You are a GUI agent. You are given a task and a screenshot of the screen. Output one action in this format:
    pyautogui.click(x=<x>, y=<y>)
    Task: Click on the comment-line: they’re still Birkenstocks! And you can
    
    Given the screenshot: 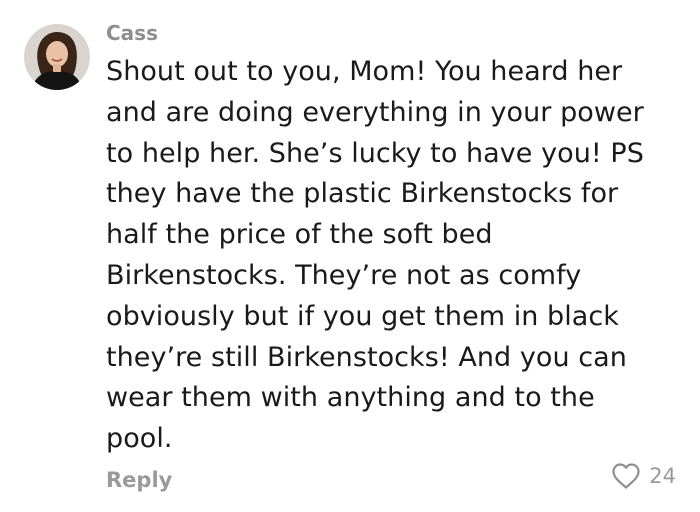 What is the action you would take?
    pyautogui.click(x=366, y=357)
    